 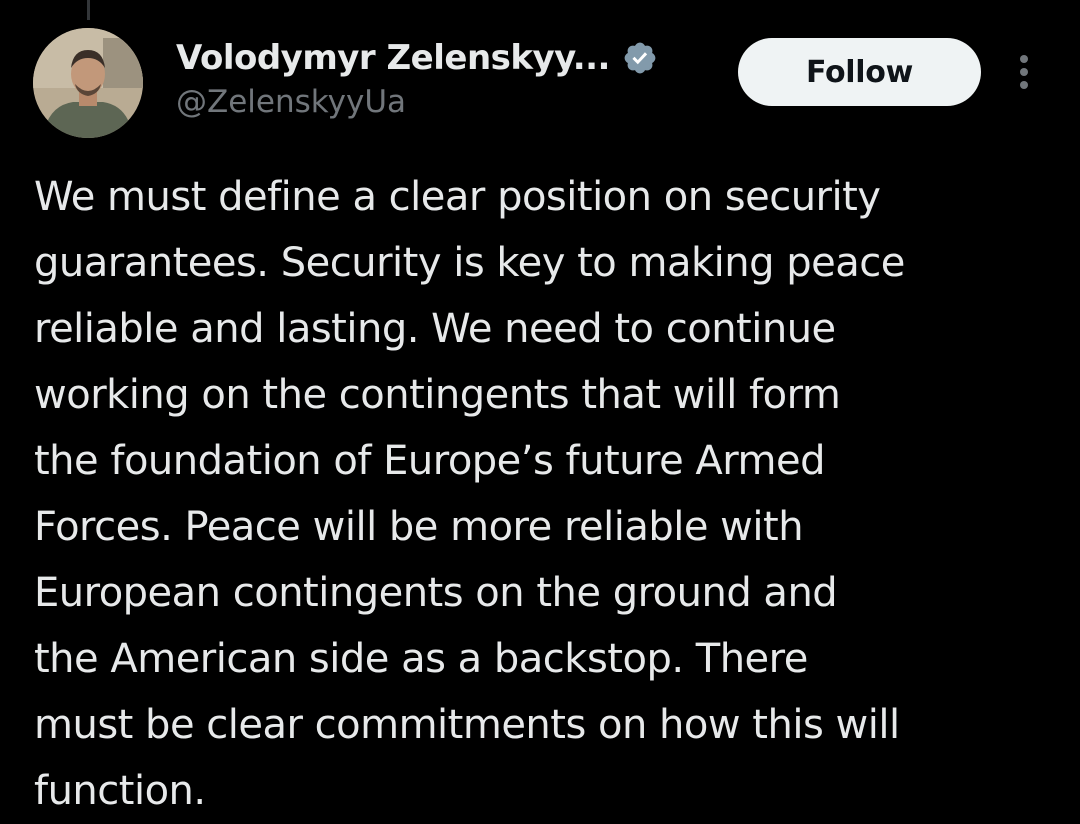 I want to click on author-handle: @ZelenskyyUa, so click(x=446, y=102).